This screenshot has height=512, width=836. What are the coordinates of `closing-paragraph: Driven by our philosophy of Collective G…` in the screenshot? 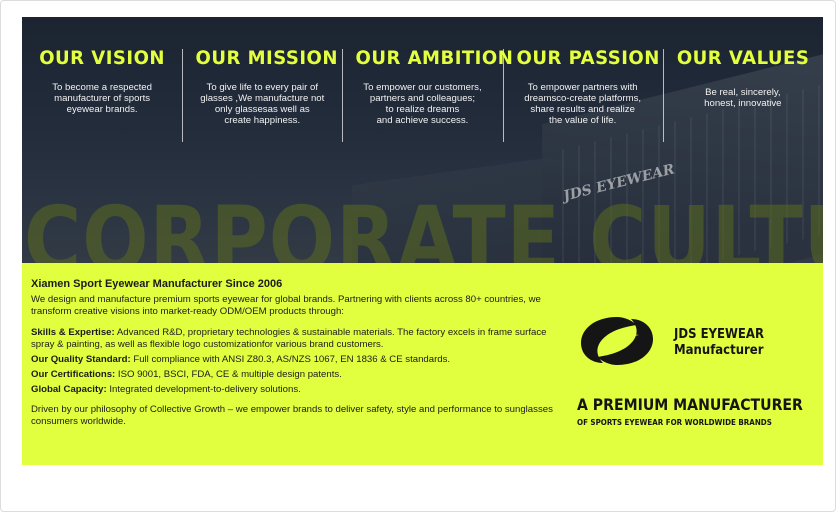 It's located at (292, 415).